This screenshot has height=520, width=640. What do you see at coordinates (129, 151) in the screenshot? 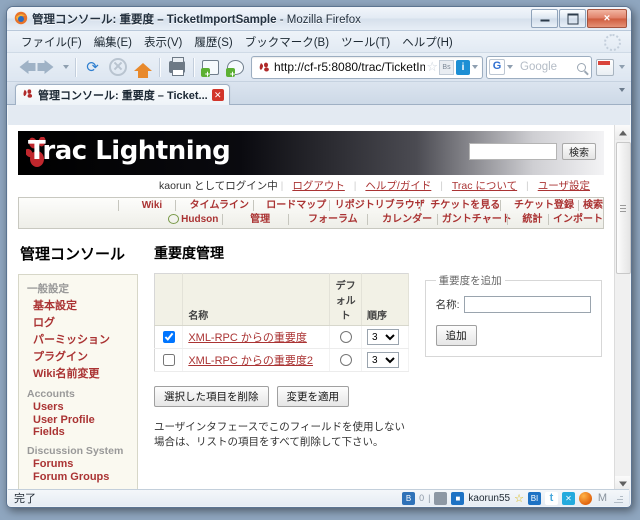
I see `trac-logo-text: Trac Lightning` at bounding box center [129, 151].